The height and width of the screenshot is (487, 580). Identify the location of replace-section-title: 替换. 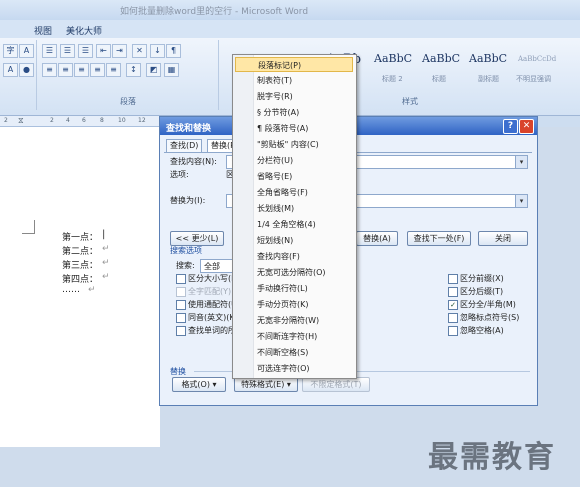
(178, 371).